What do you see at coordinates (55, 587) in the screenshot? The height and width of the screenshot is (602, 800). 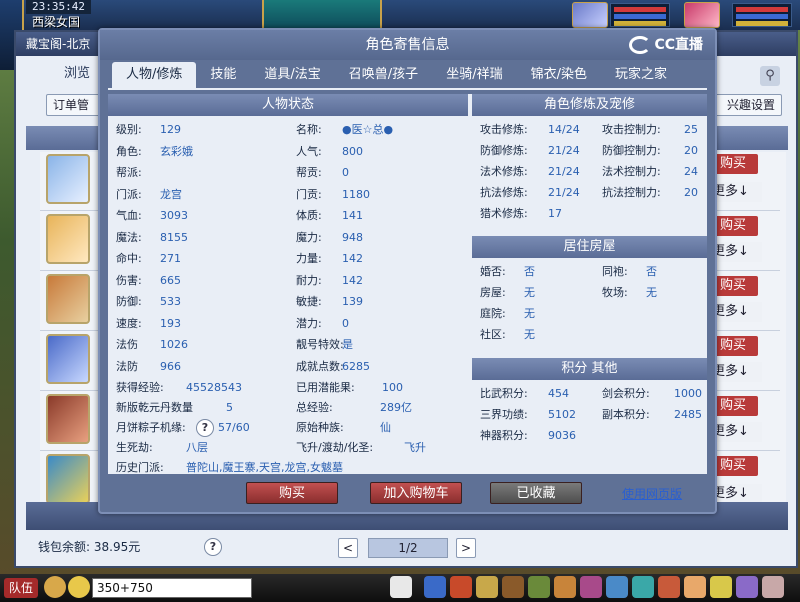 I see `microphone-icon` at bounding box center [55, 587].